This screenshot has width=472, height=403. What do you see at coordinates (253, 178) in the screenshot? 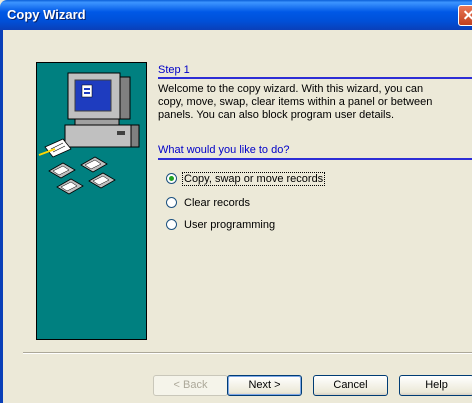
I see `radio-label: Copy, swap or move records` at bounding box center [253, 178].